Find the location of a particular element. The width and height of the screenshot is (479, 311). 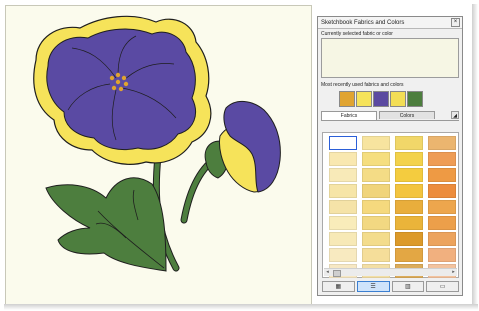

view-single-button: ▭ is located at coordinates (442, 286).